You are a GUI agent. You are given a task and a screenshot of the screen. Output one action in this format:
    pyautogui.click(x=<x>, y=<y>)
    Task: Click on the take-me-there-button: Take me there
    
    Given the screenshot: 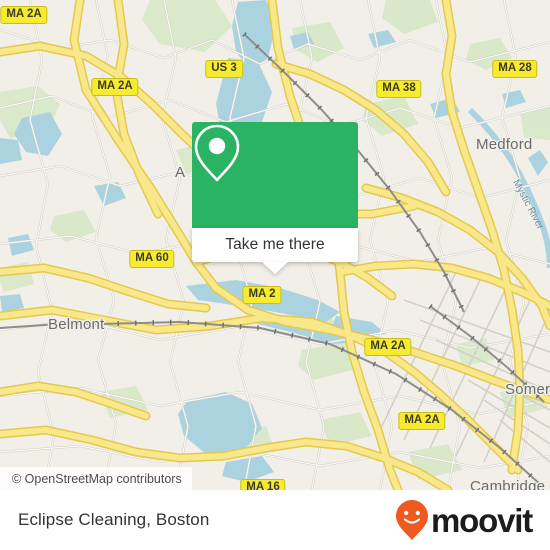 What is the action you would take?
    pyautogui.click(x=275, y=245)
    